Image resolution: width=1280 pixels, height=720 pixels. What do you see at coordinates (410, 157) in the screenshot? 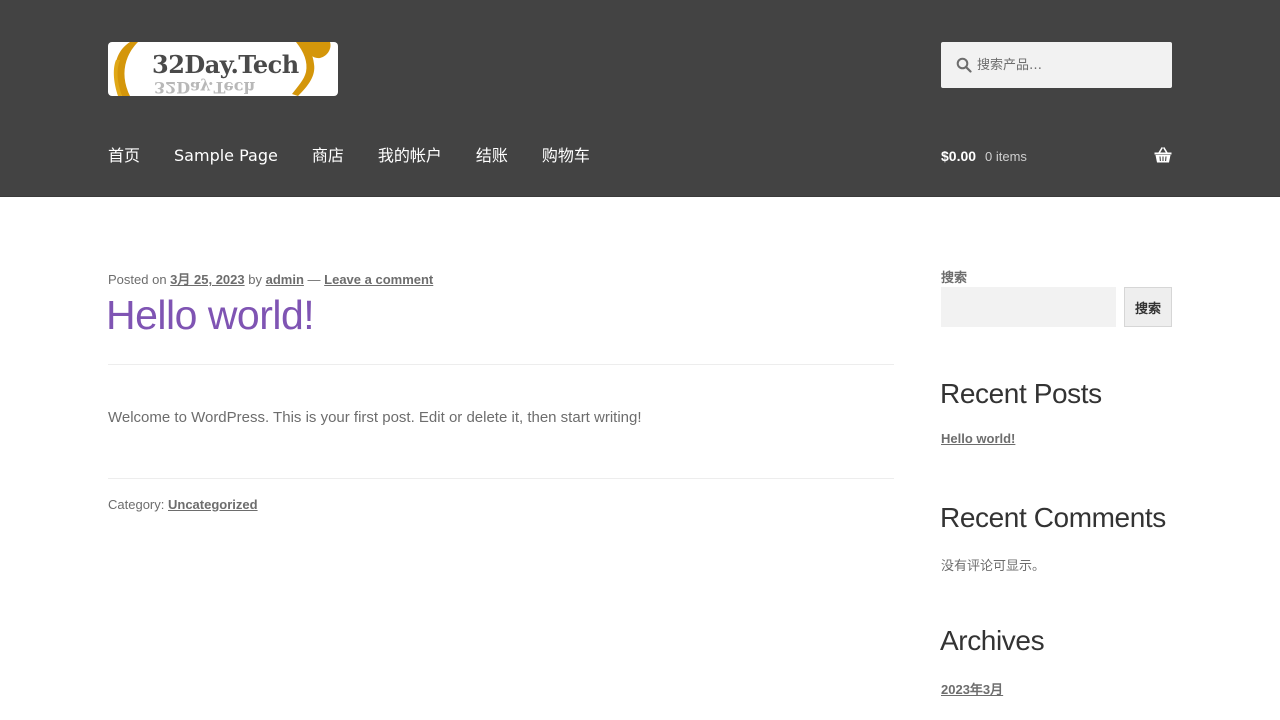
I see `nav-item-my-account: 我的帐户` at bounding box center [410, 157].